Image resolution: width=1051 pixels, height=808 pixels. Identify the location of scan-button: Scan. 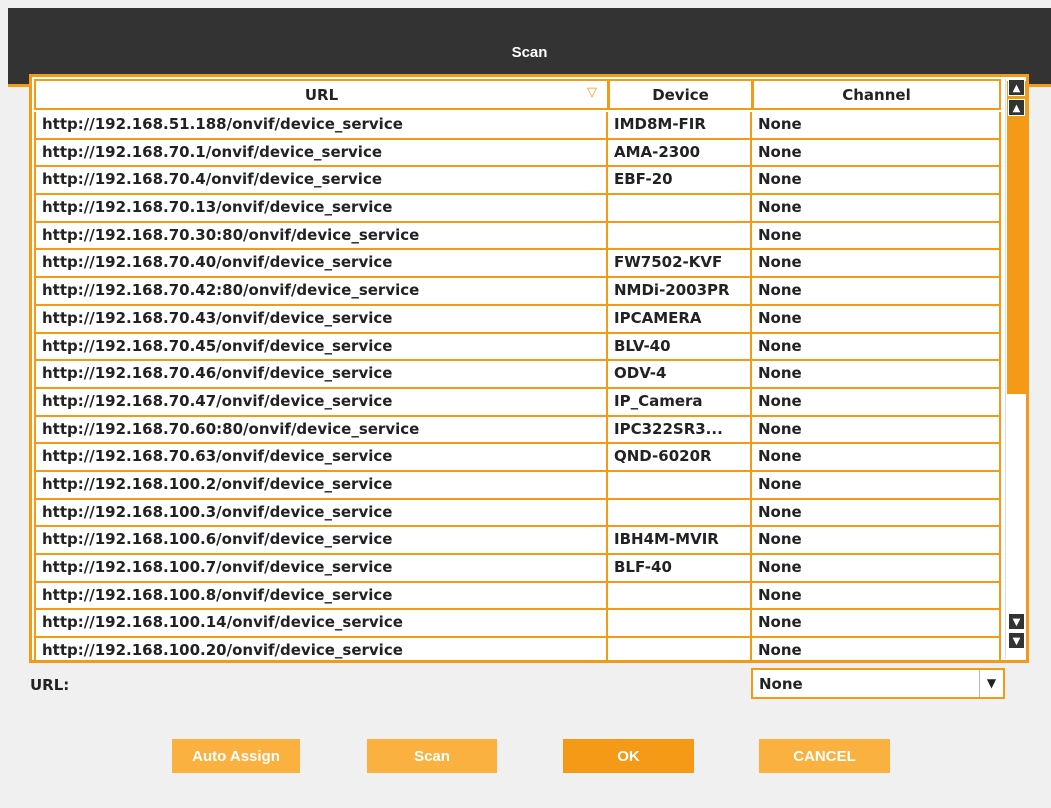
(432, 756).